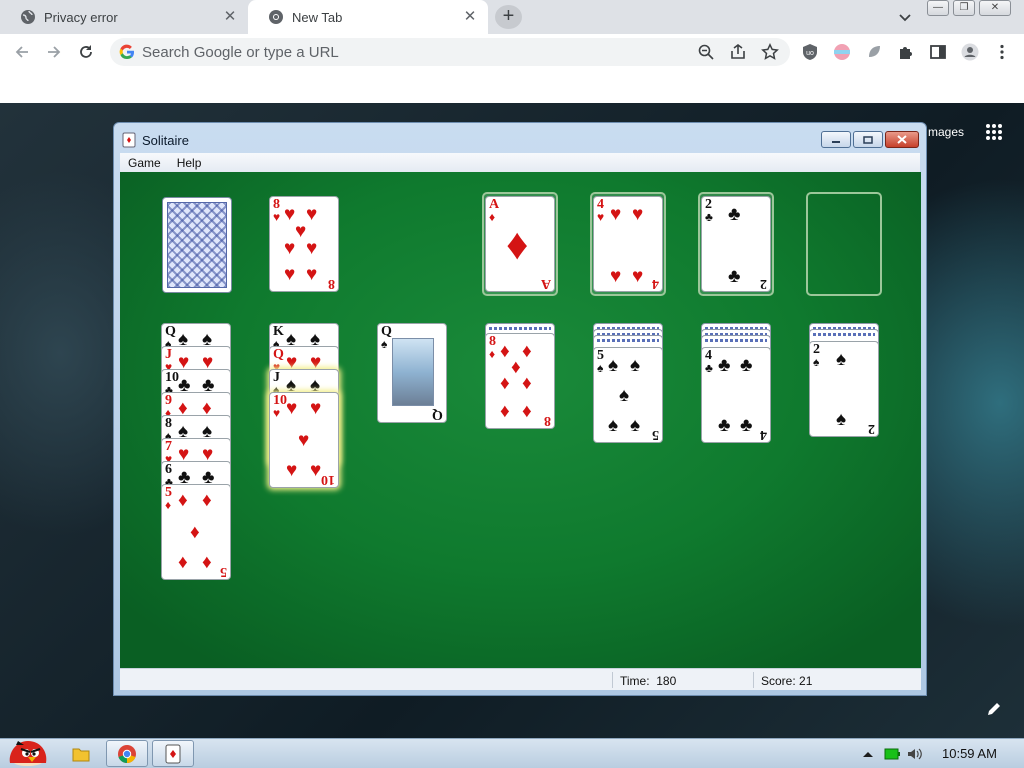  Describe the element at coordinates (938, 8) in the screenshot. I see `minimize-button: —` at that location.